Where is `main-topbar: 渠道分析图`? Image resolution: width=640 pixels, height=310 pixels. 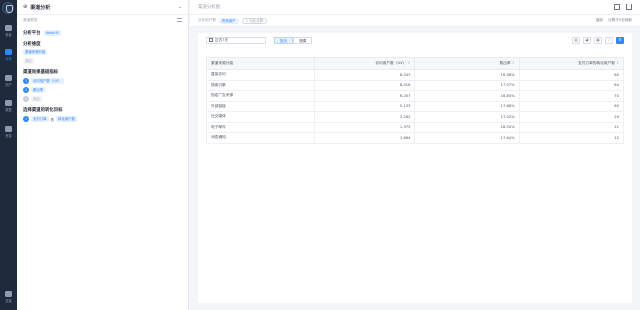
main-topbar: 渠道分析图 is located at coordinates (415, 7).